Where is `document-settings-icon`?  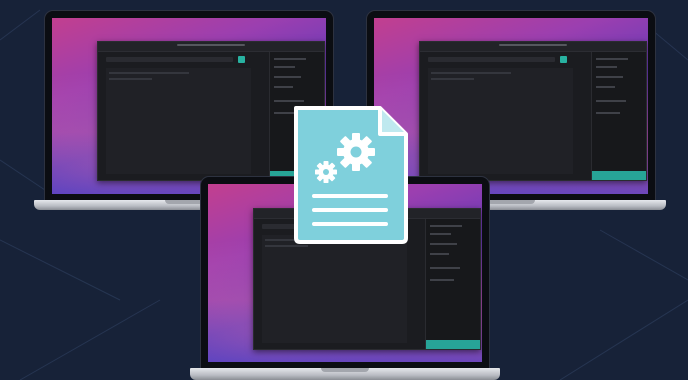
document-settings-icon is located at coordinates (351, 175).